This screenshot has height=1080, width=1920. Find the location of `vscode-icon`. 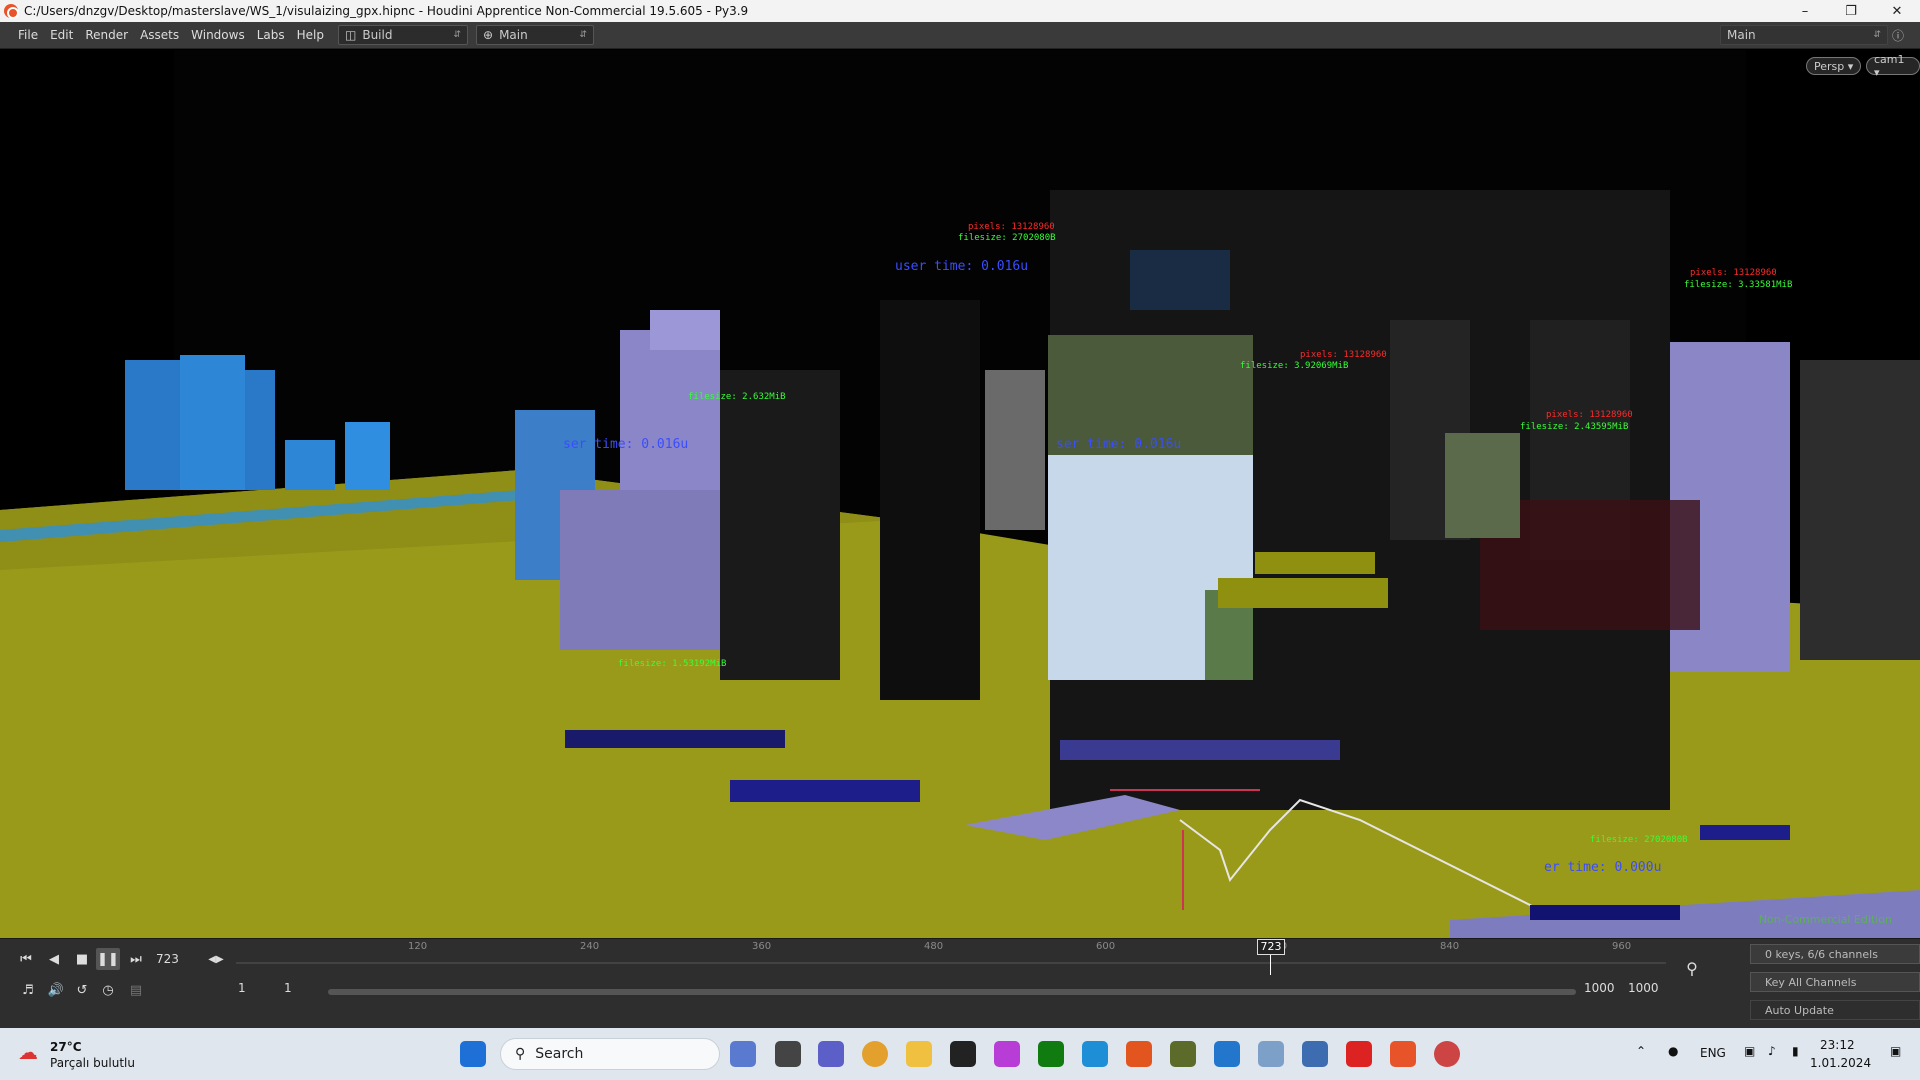

vscode-icon is located at coordinates (1227, 1054).